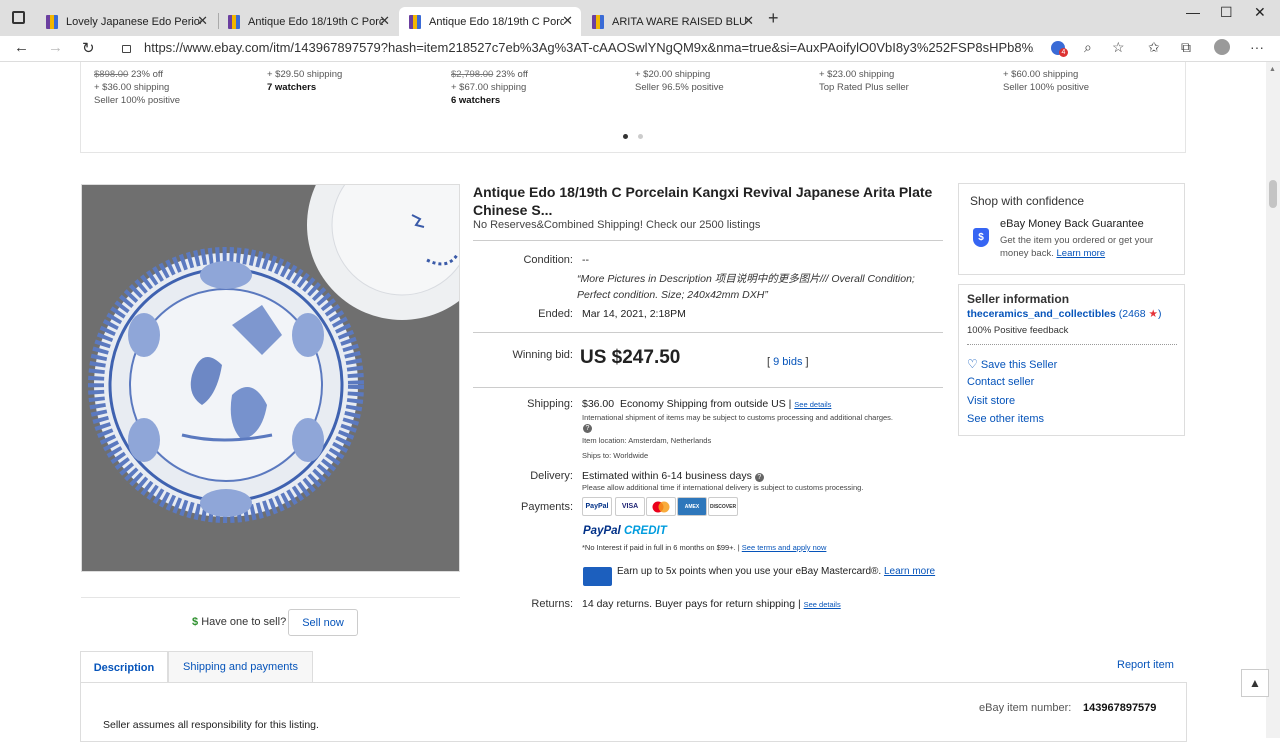 The image size is (1280, 742). What do you see at coordinates (672, 21) in the screenshot?
I see `browser-tab-4: ARITA WARE RAISED BLUE & WHITE ✕` at bounding box center [672, 21].